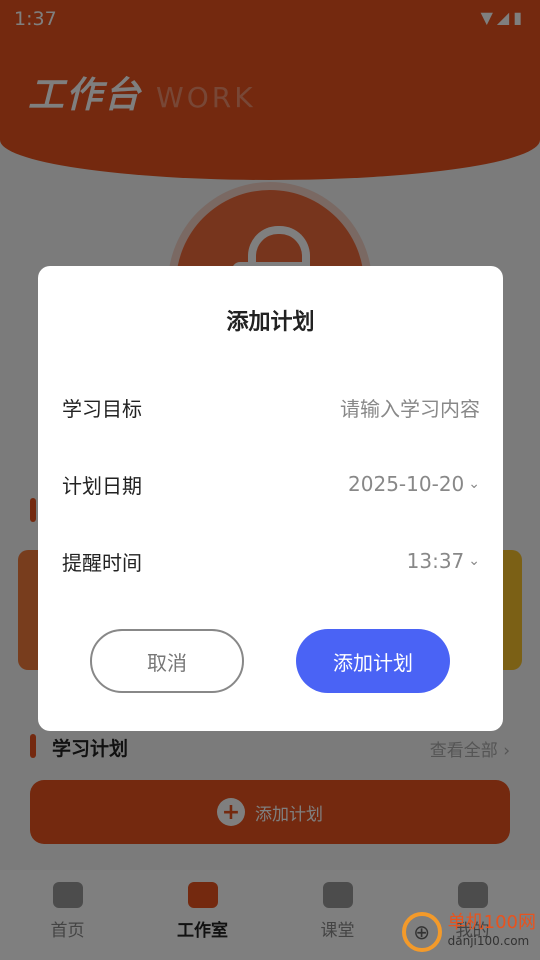 This screenshot has height=960, width=540. Describe the element at coordinates (410, 407) in the screenshot. I see `goal-input: 请输入学习内容` at that location.